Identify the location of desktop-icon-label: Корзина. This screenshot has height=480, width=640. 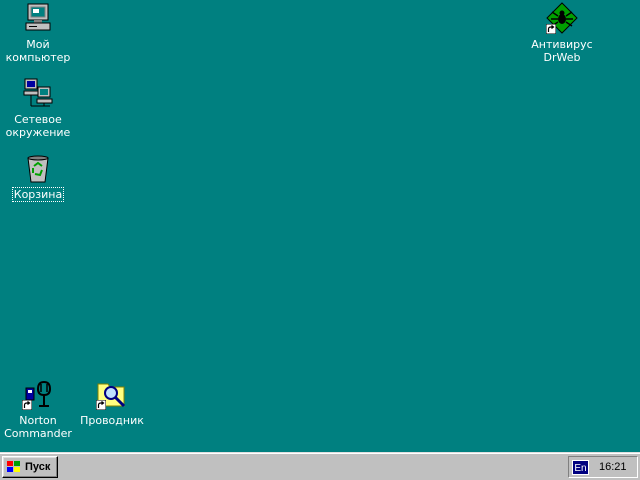
(38, 194).